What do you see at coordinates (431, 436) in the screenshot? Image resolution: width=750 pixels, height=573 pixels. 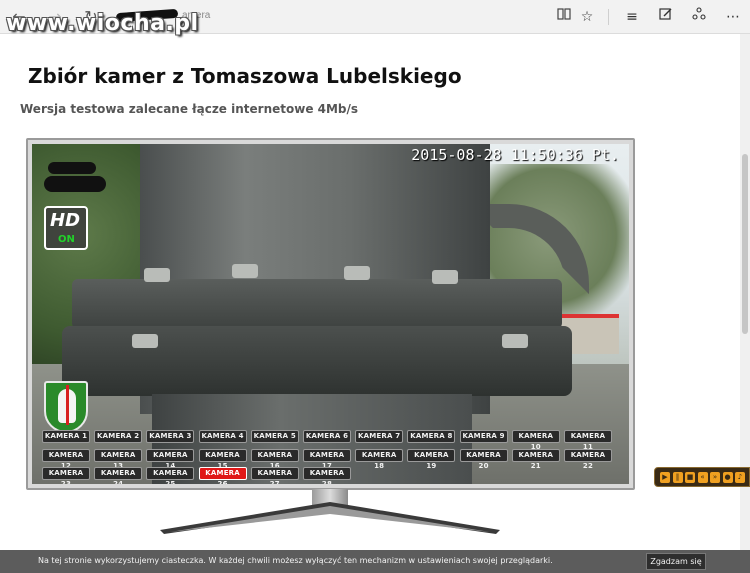 I see `camera-button-8: KAMERA 8` at bounding box center [431, 436].